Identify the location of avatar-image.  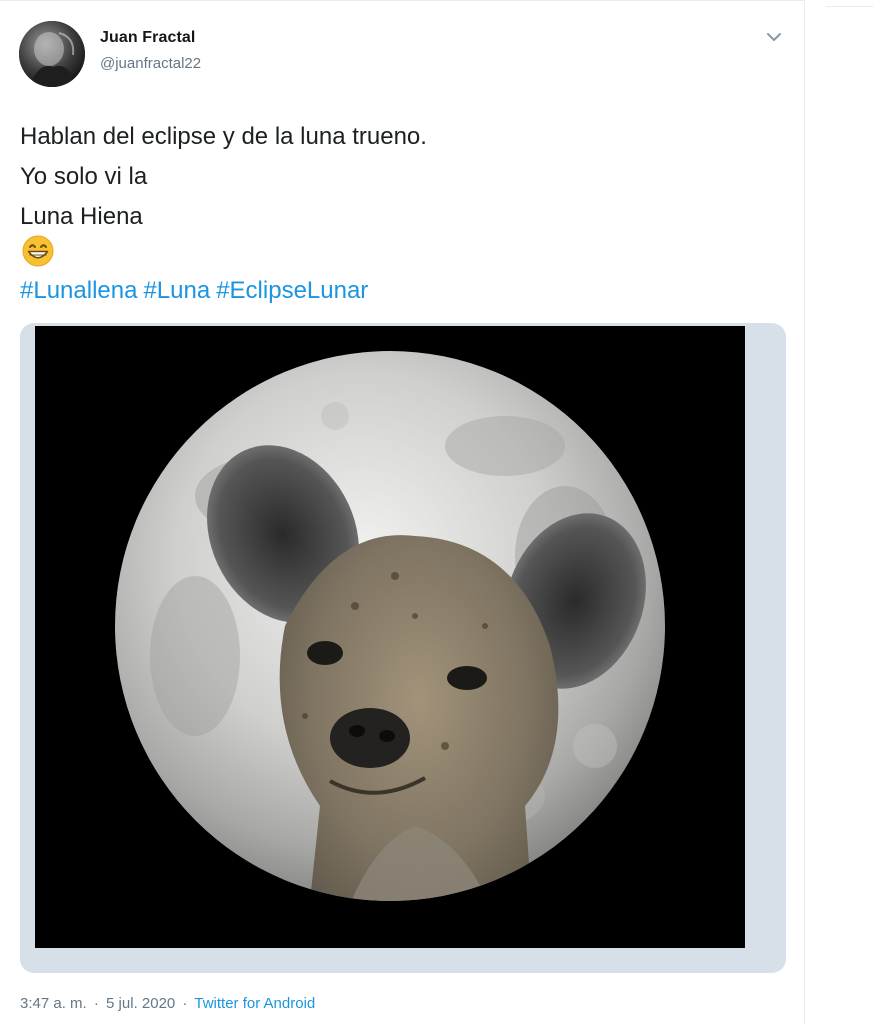
(52, 54).